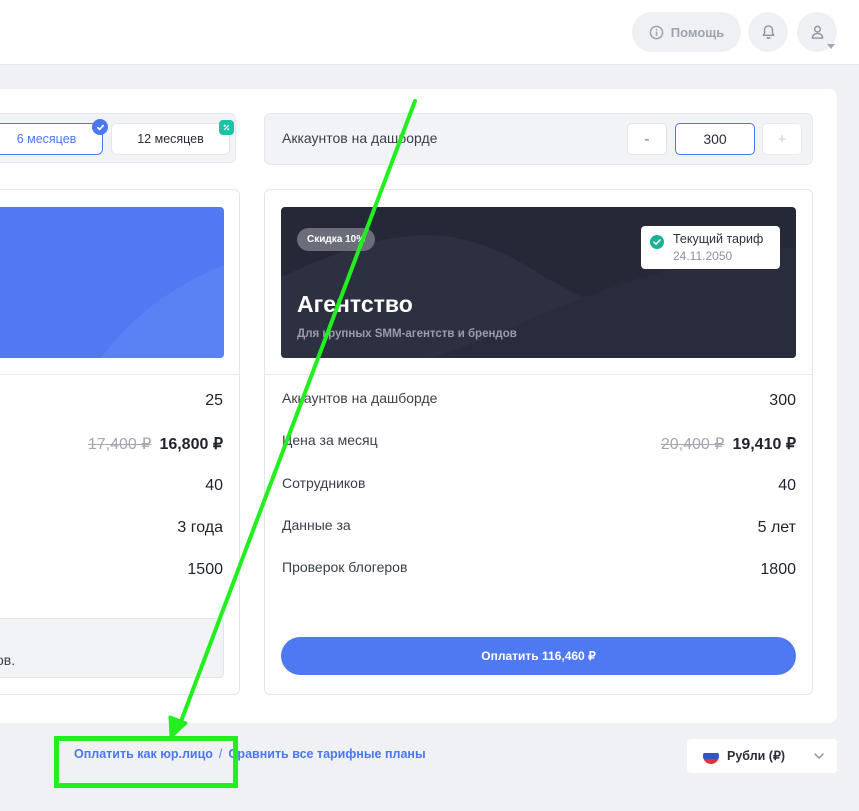 This screenshot has height=811, width=859. I want to click on accounts-count-input, so click(715, 139).